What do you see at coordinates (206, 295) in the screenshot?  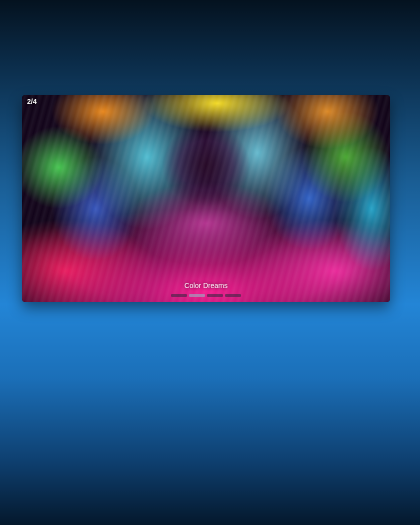 I see `slide-indicators` at bounding box center [206, 295].